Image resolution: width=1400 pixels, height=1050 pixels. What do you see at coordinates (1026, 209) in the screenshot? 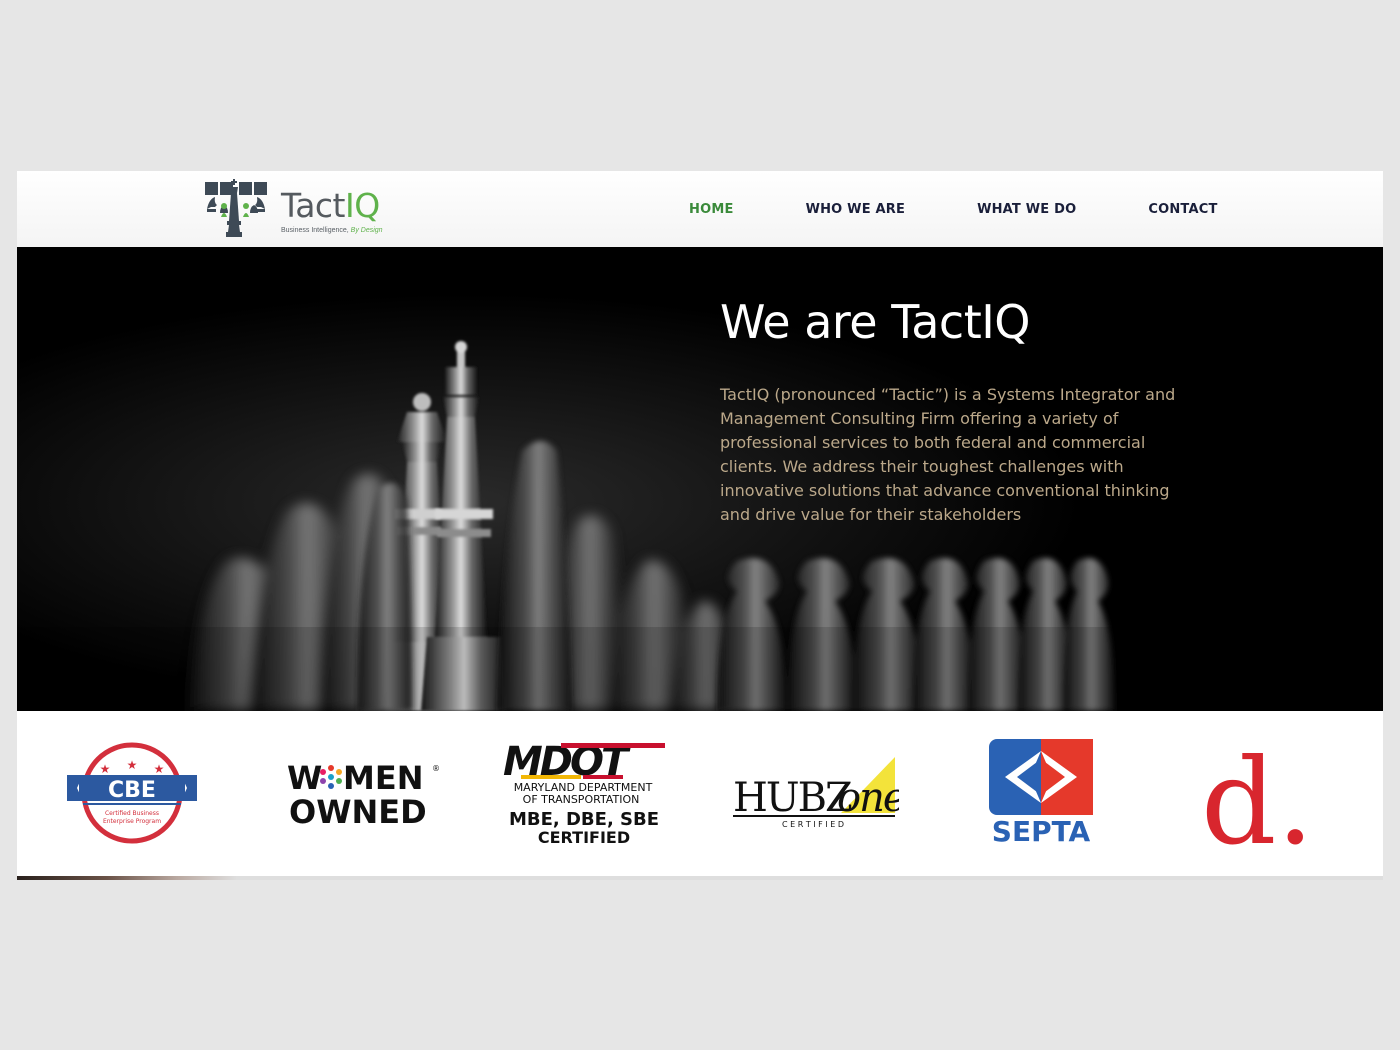
I see `nav-what-we-do: WHAT WE DO` at bounding box center [1026, 209].